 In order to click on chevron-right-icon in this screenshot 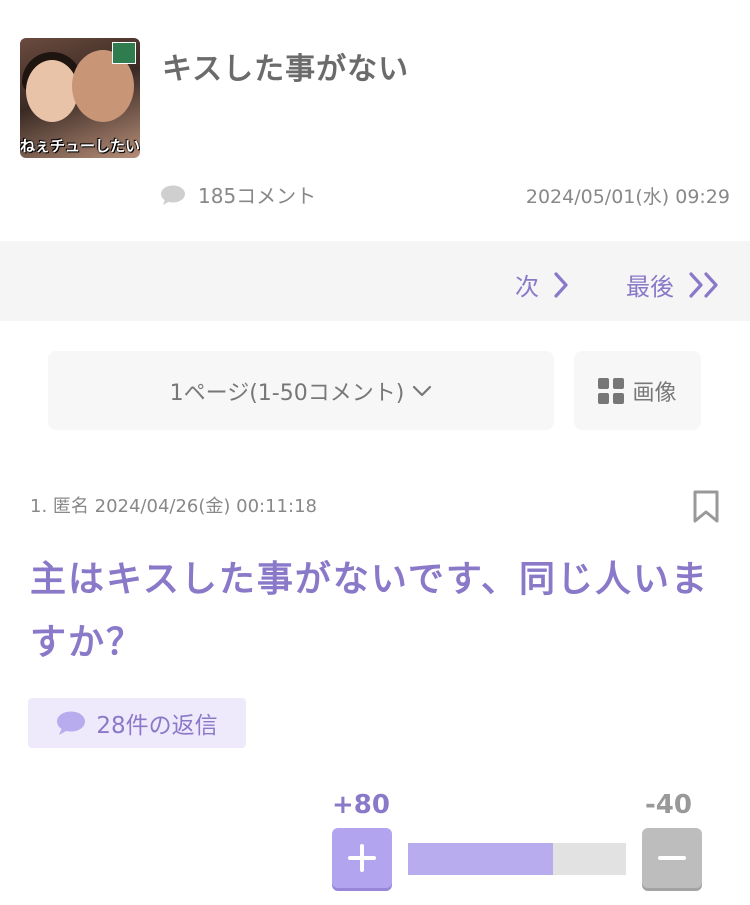, I will do `click(561, 284)`.